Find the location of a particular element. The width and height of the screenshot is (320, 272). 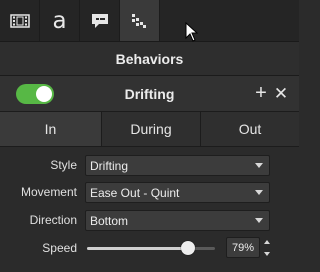

close-icon: ✕ is located at coordinates (281, 93).